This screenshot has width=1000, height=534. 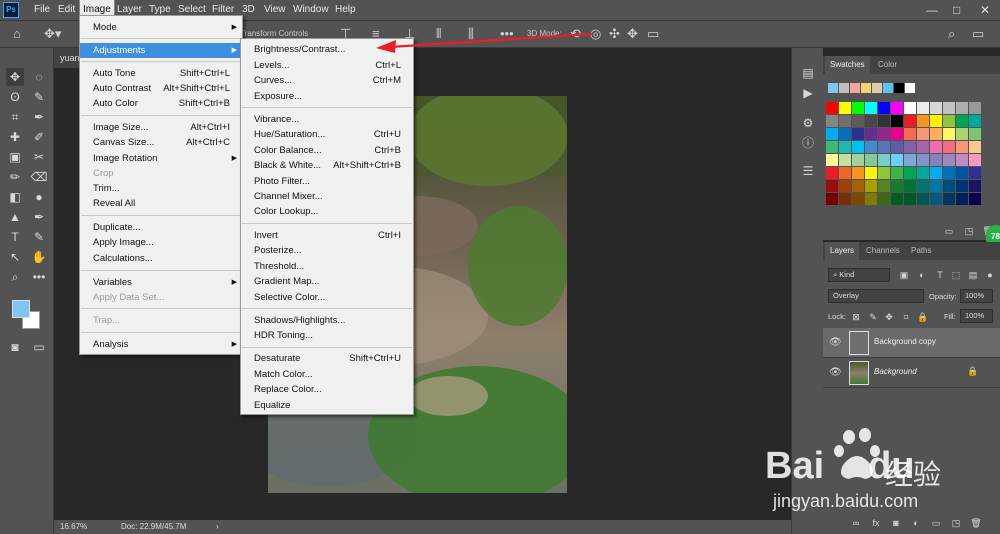 I want to click on history-panel-icon: ▤, so click(x=808, y=73).